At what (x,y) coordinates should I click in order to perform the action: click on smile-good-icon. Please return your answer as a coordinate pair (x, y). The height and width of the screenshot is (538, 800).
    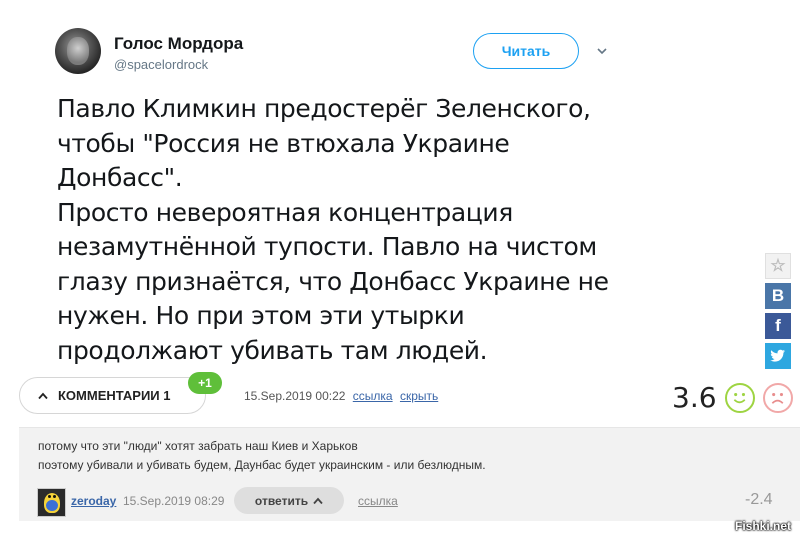
    Looking at the image, I should click on (740, 398).